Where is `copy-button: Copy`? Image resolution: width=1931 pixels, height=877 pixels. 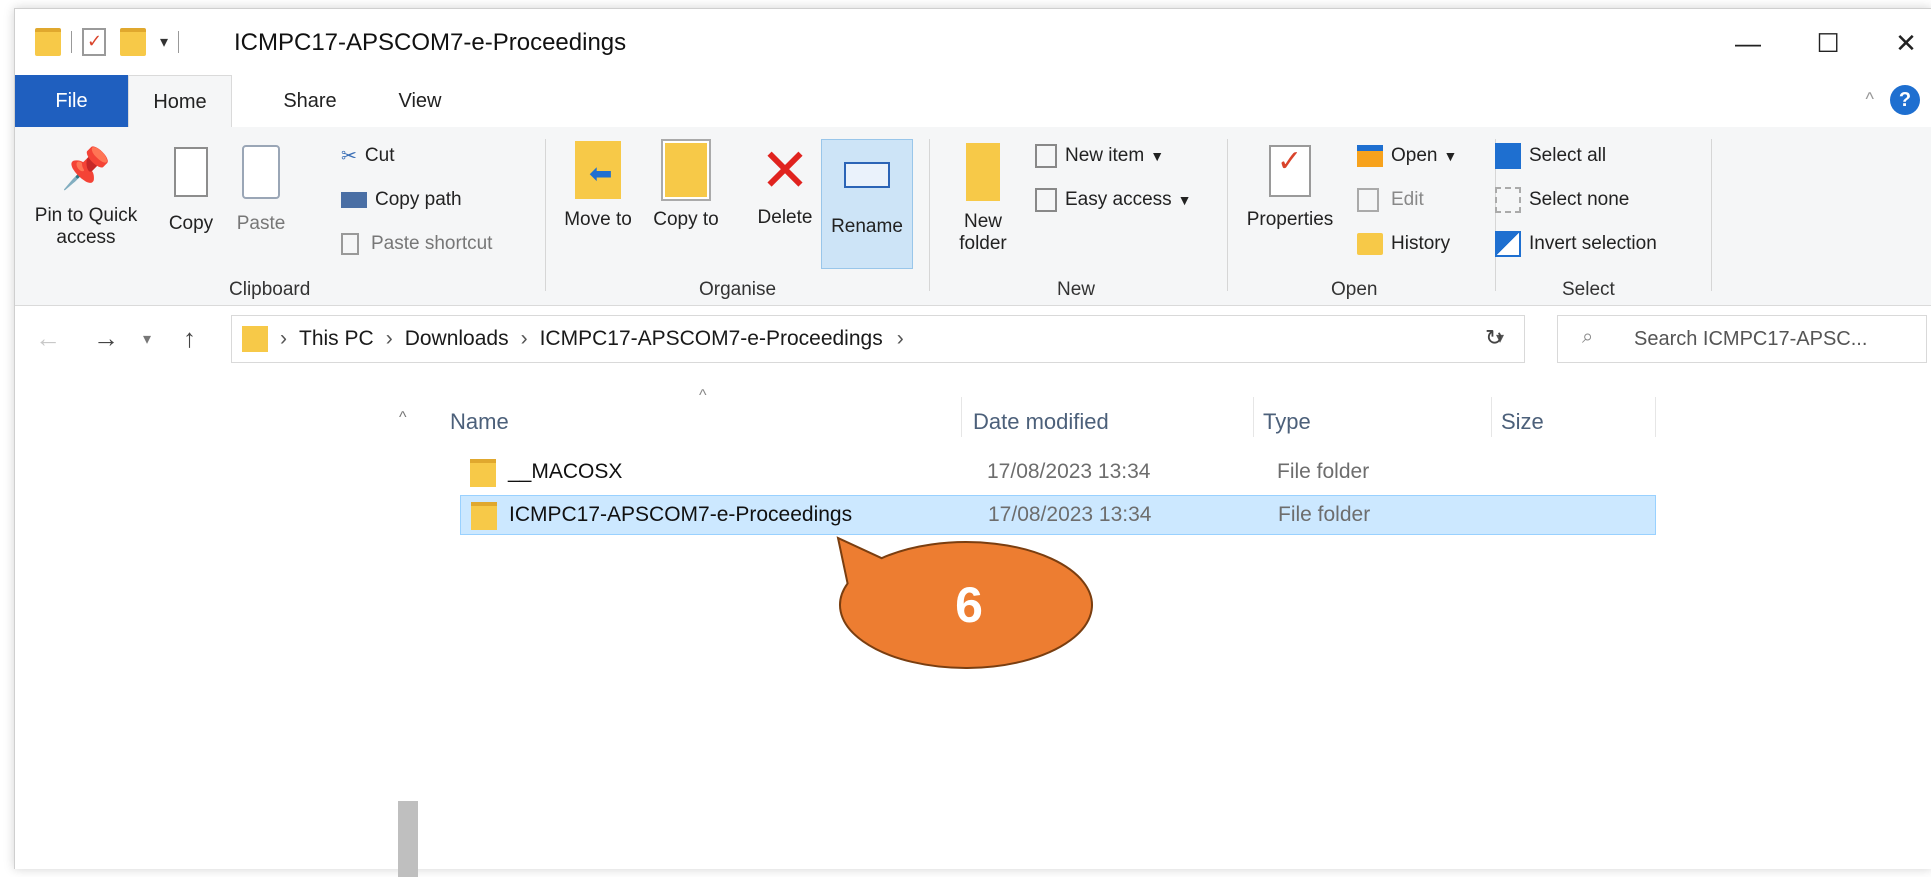 copy-button: Copy is located at coordinates (191, 188).